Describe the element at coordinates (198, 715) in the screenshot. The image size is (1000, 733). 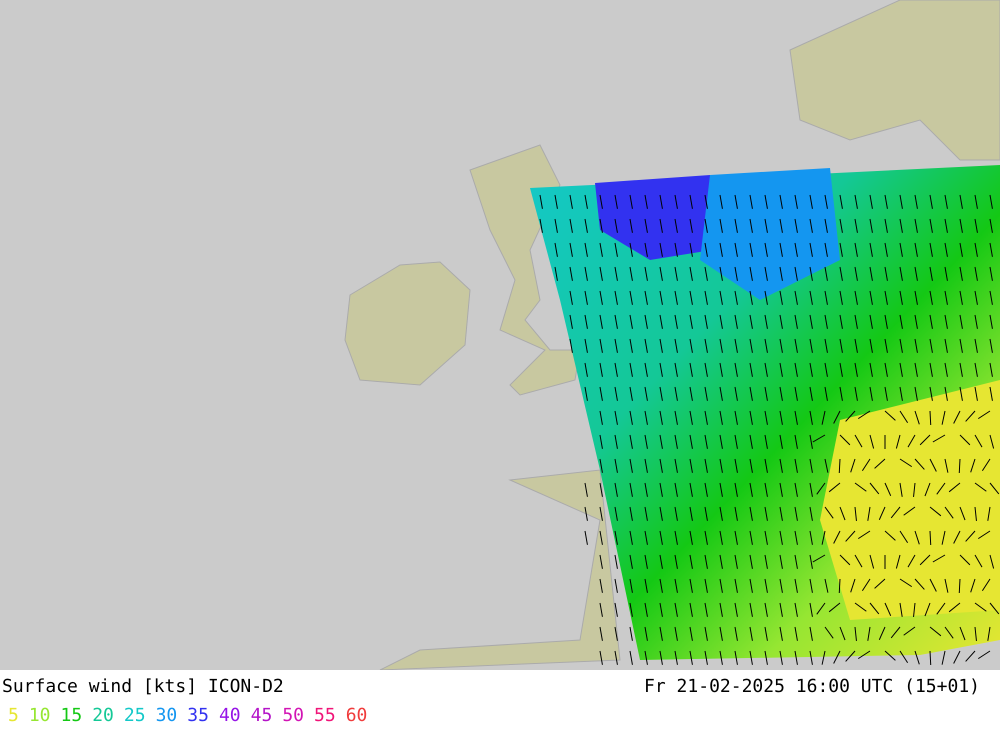
I see `legend-value: 35` at that location.